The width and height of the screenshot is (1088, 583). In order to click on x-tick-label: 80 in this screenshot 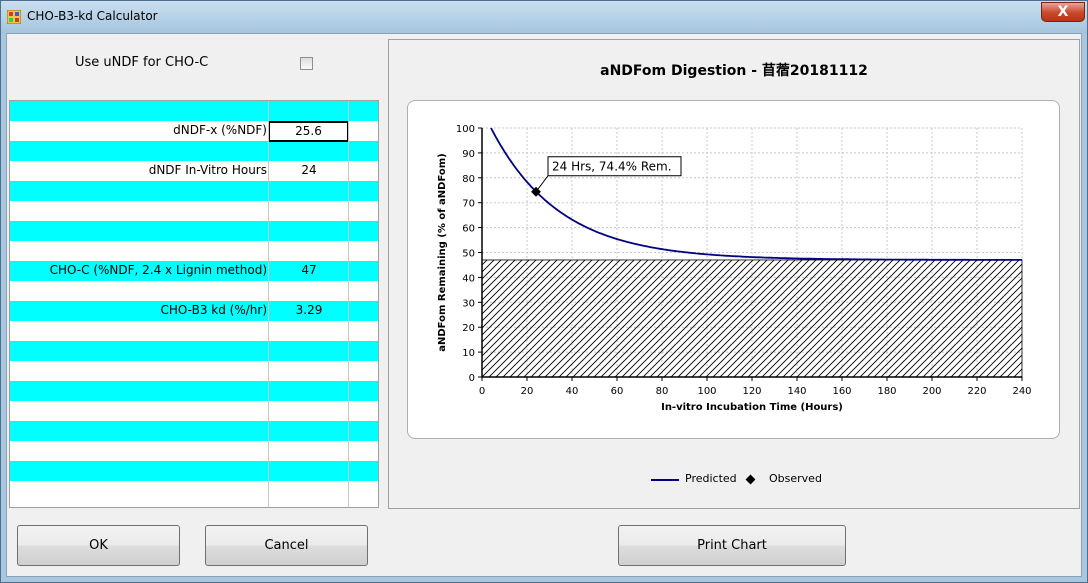, I will do `click(662, 391)`.